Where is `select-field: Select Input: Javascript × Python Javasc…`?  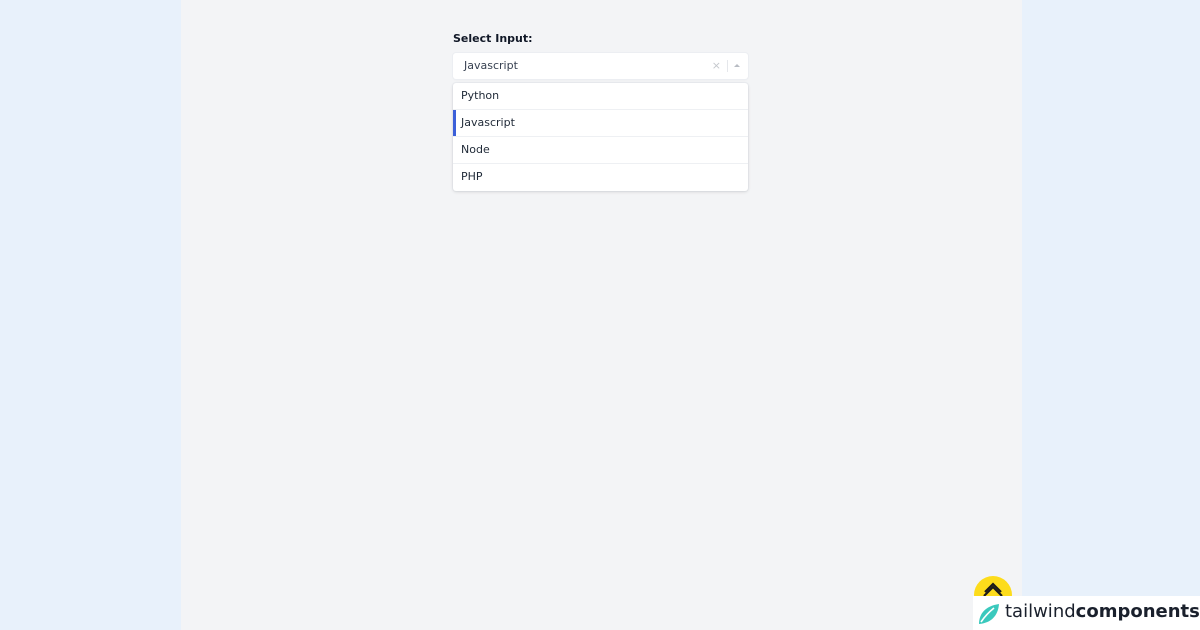 select-field: Select Input: Javascript × Python Javasc… is located at coordinates (600, 111).